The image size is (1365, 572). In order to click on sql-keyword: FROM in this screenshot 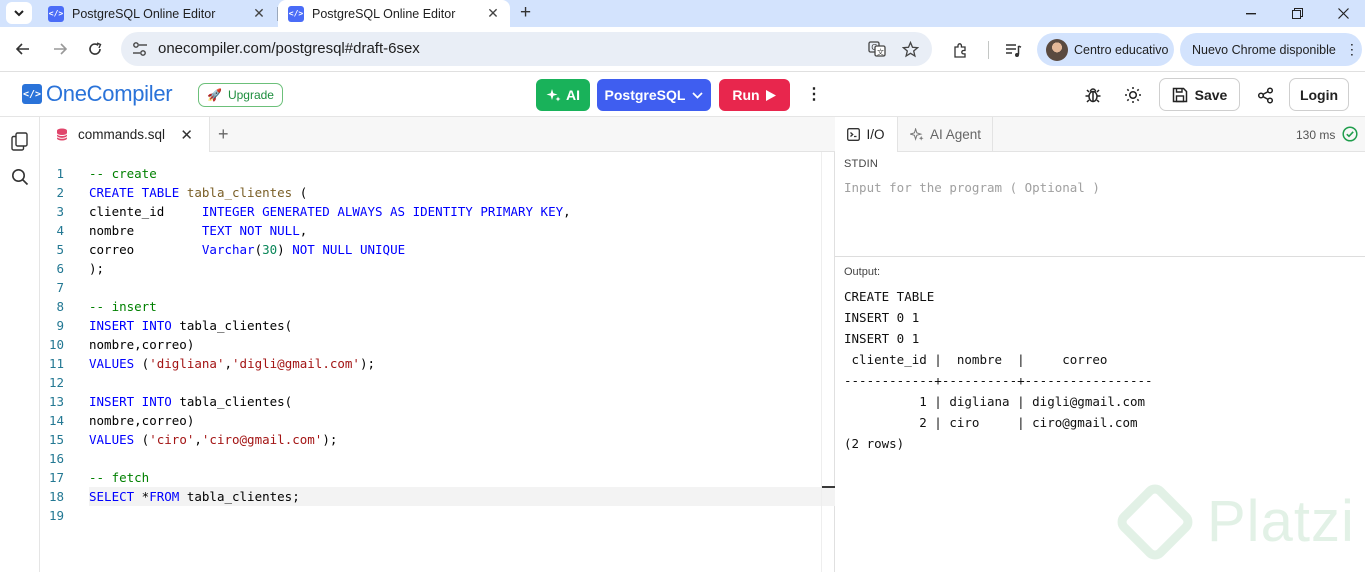, I will do `click(164, 496)`.